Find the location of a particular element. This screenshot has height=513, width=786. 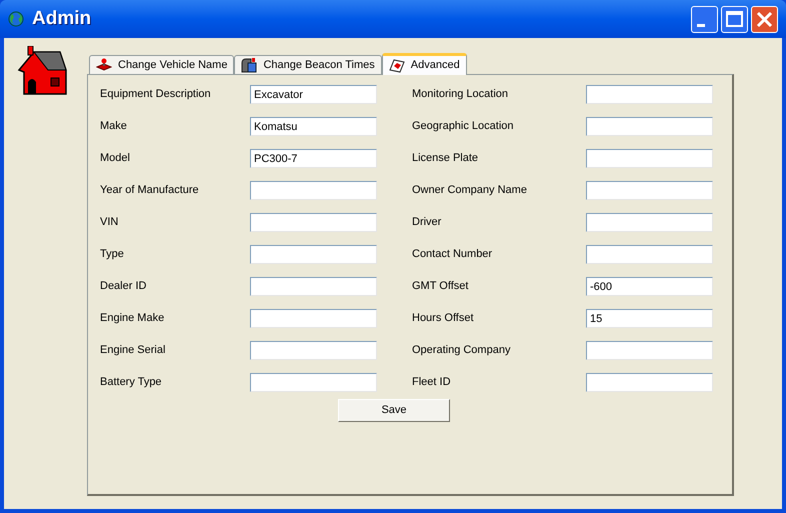

field-label: Model is located at coordinates (115, 158).